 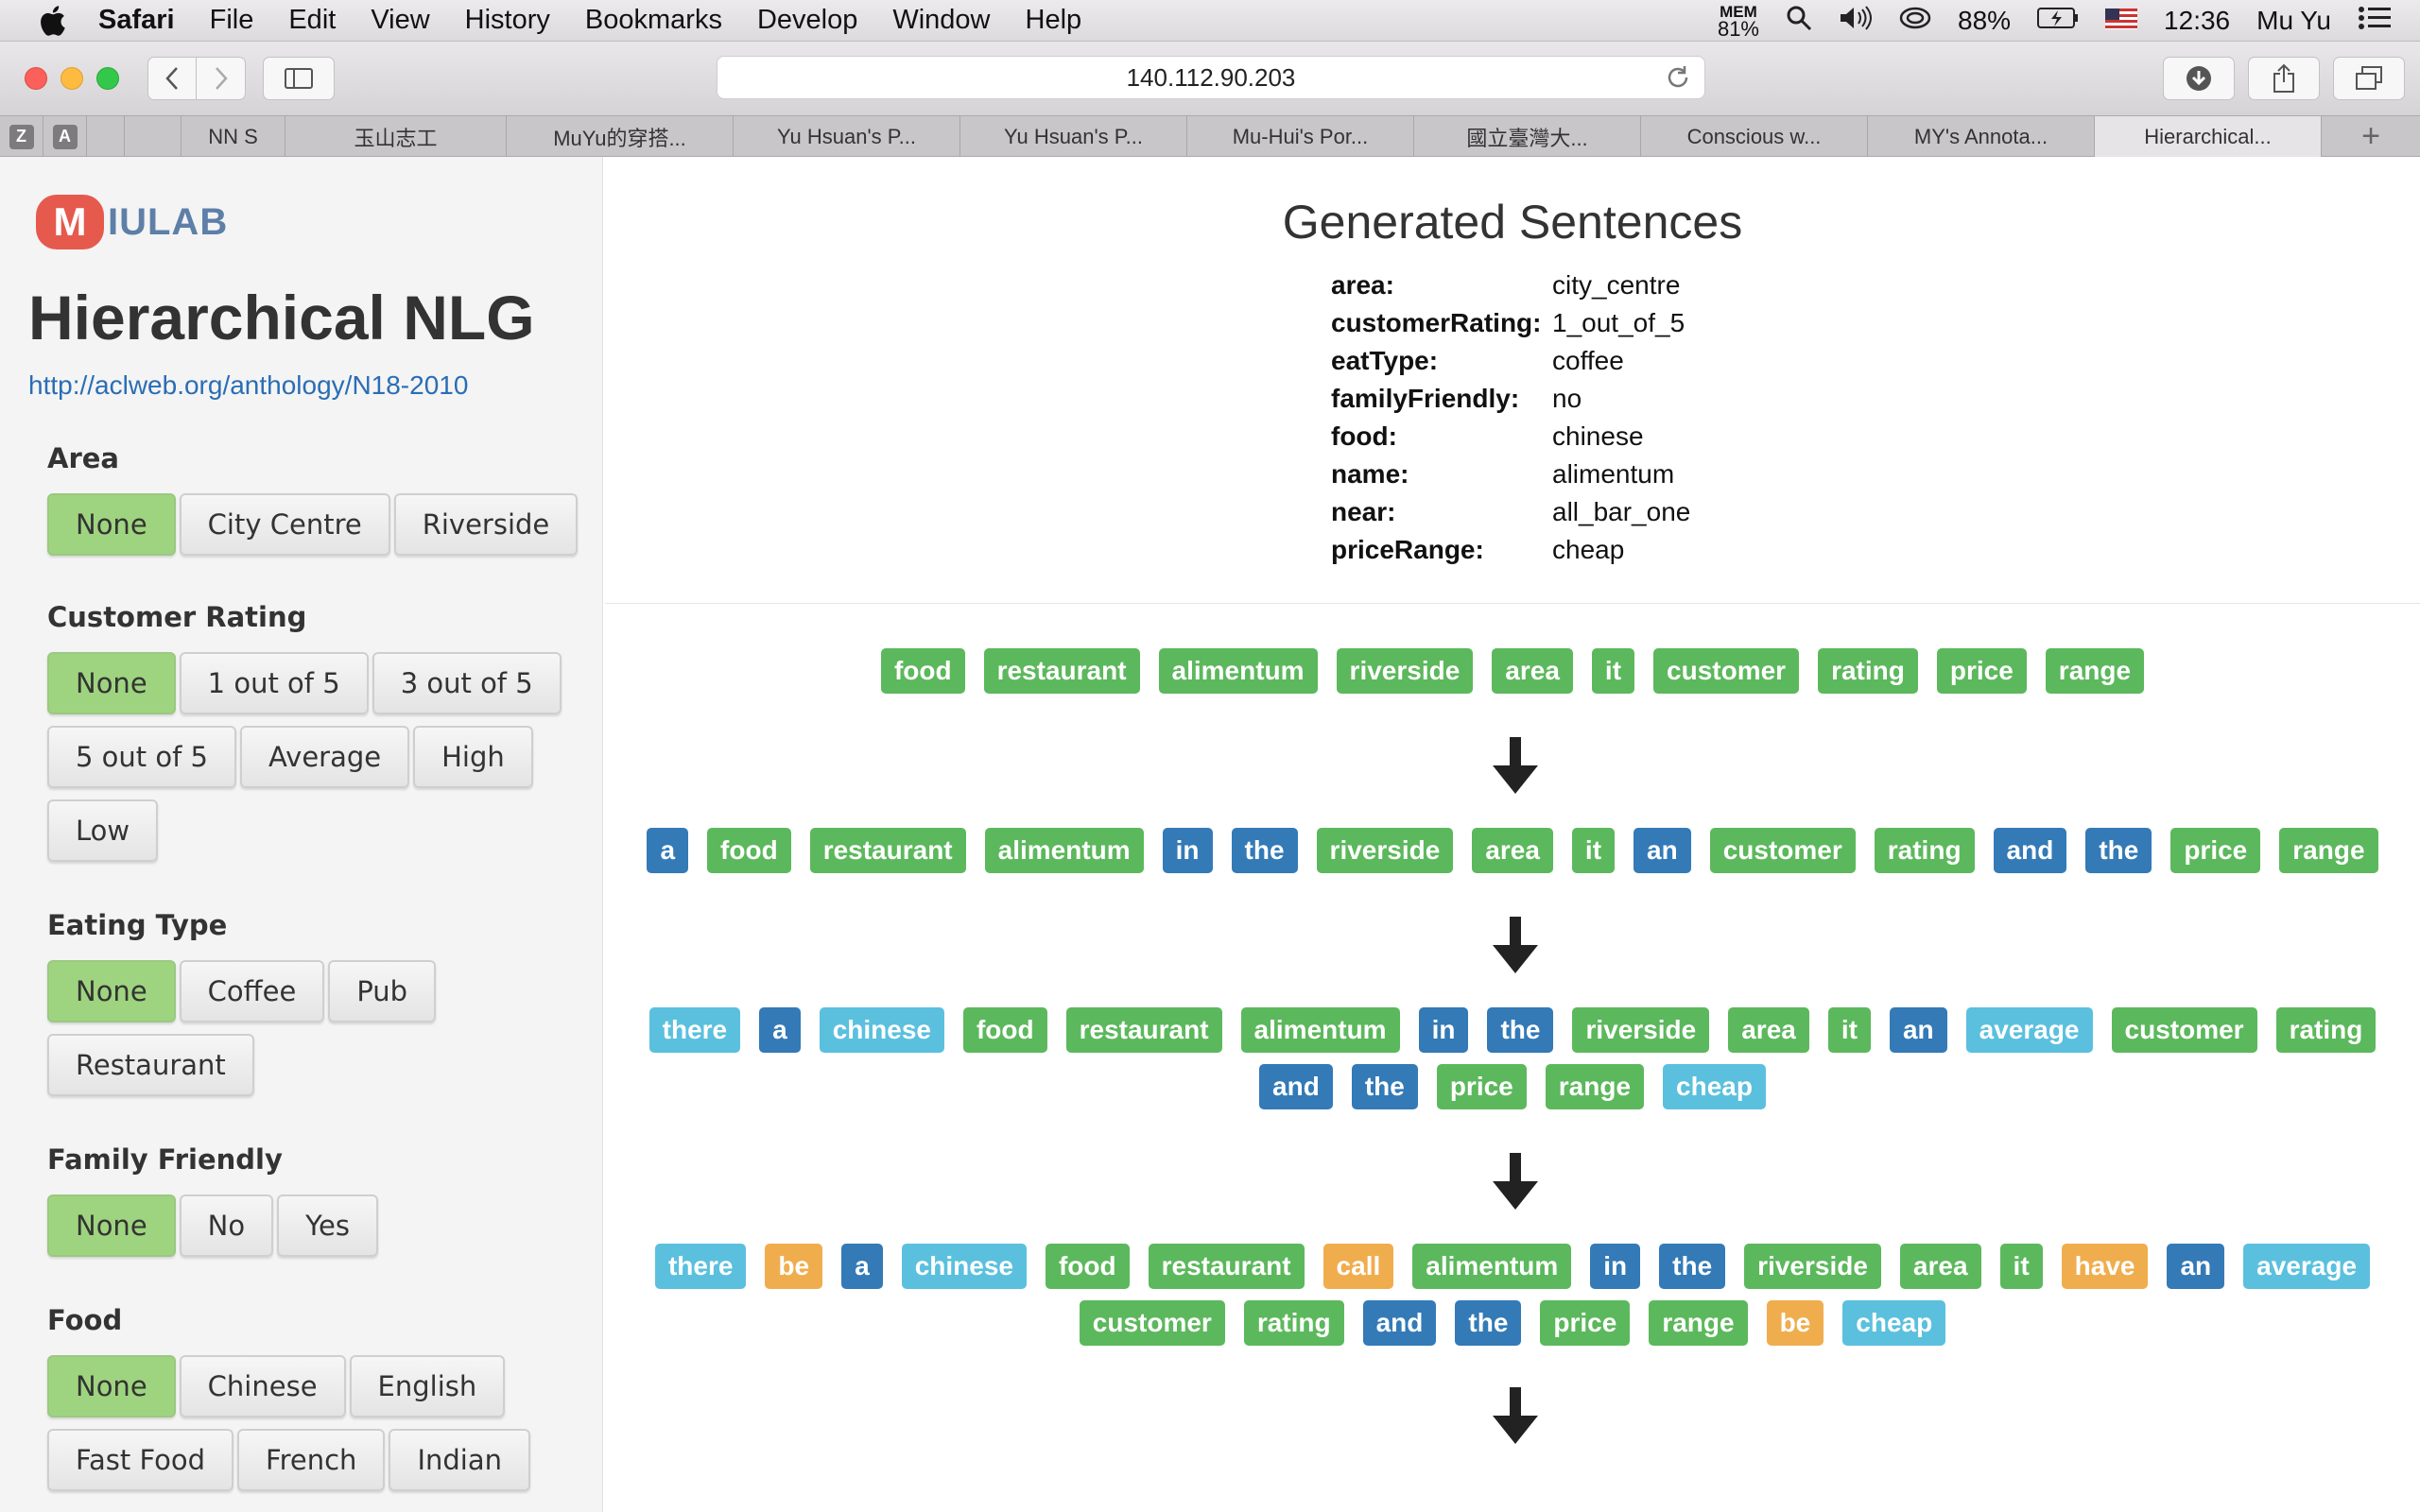 What do you see at coordinates (1738, 22) in the screenshot?
I see `memory-indicator: MEM 81%` at bounding box center [1738, 22].